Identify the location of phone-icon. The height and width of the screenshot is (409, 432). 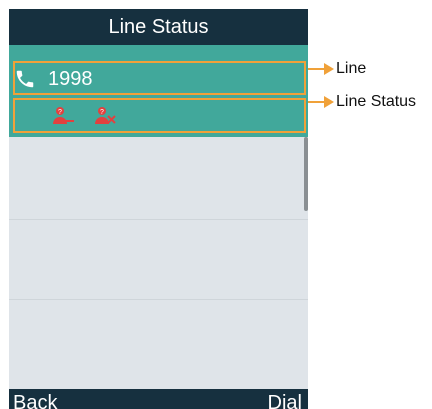
(25, 79).